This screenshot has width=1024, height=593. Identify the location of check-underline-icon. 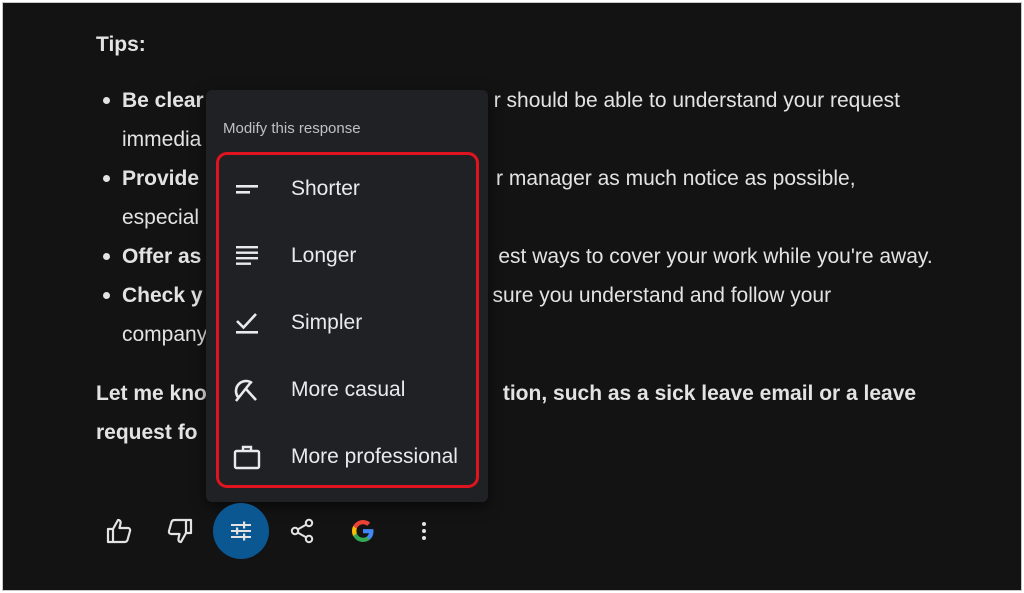
(247, 323).